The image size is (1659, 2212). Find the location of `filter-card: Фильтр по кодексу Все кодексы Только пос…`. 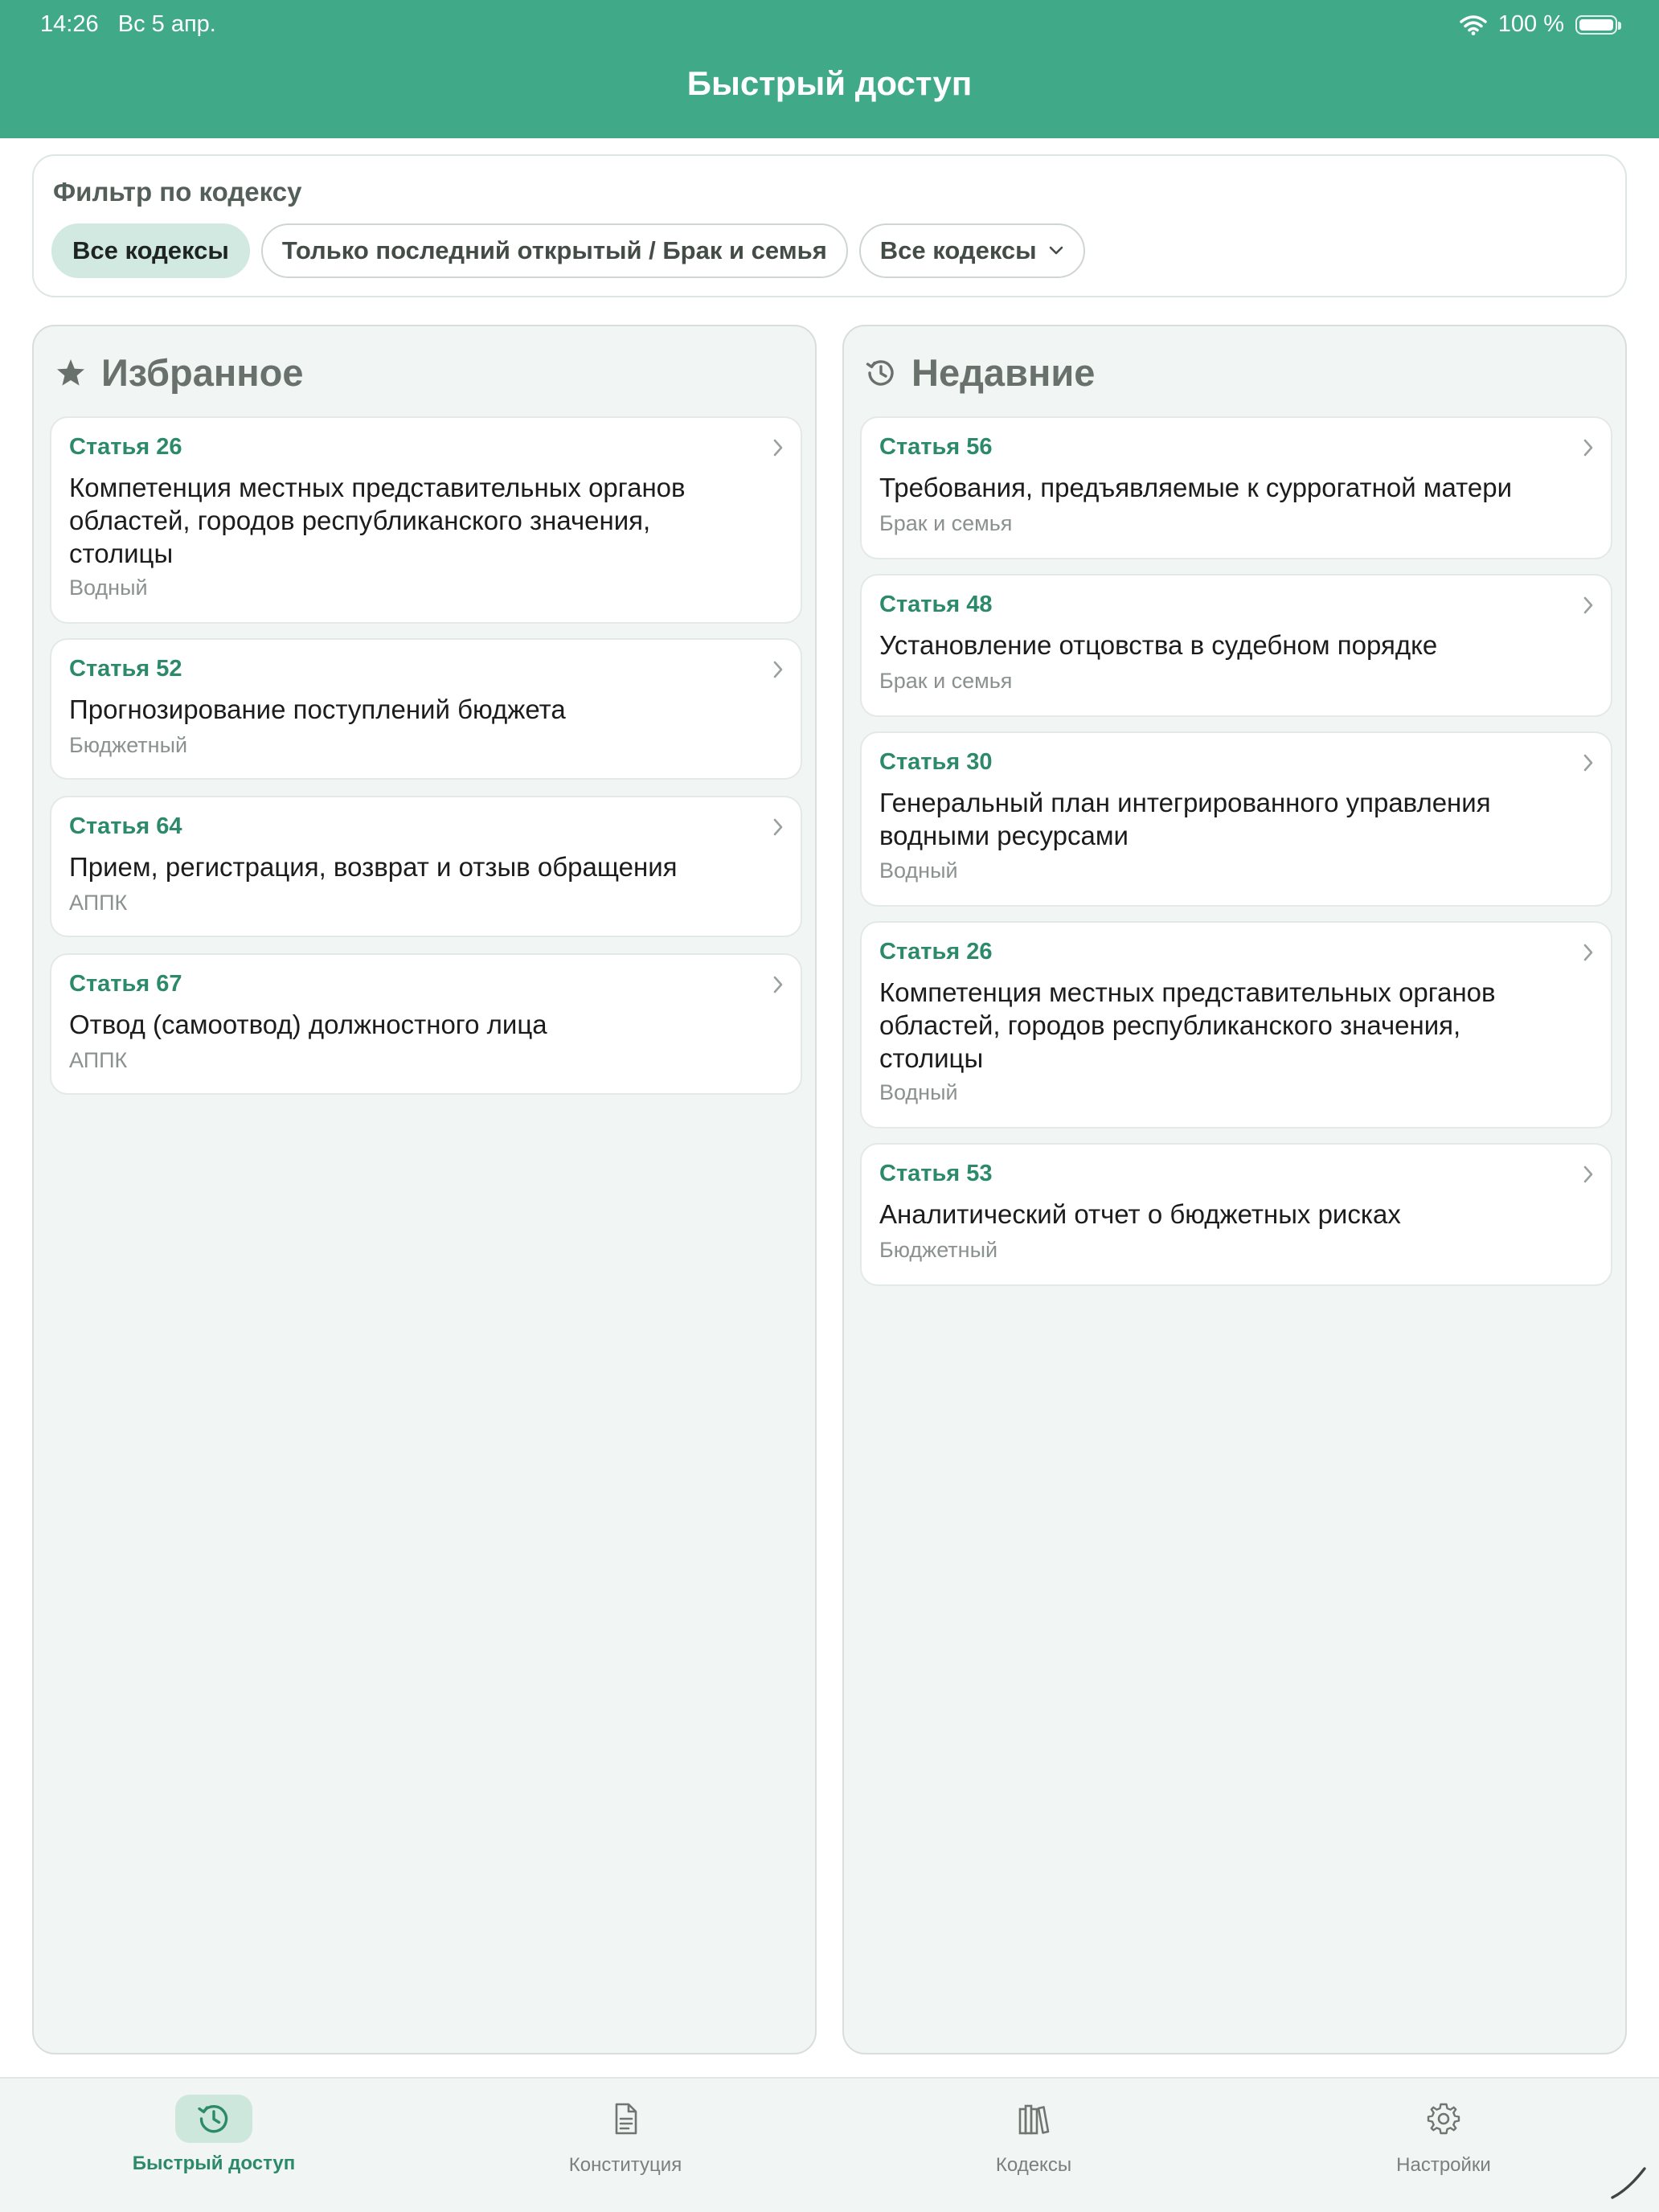

filter-card: Фильтр по кодексу Все кодексы Только пос… is located at coordinates (829, 226).